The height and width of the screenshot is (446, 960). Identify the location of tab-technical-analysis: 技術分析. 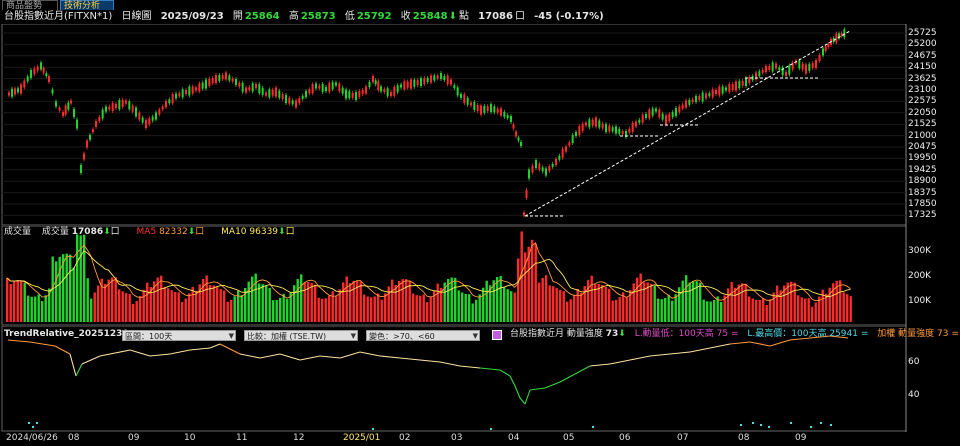
(87, 5).